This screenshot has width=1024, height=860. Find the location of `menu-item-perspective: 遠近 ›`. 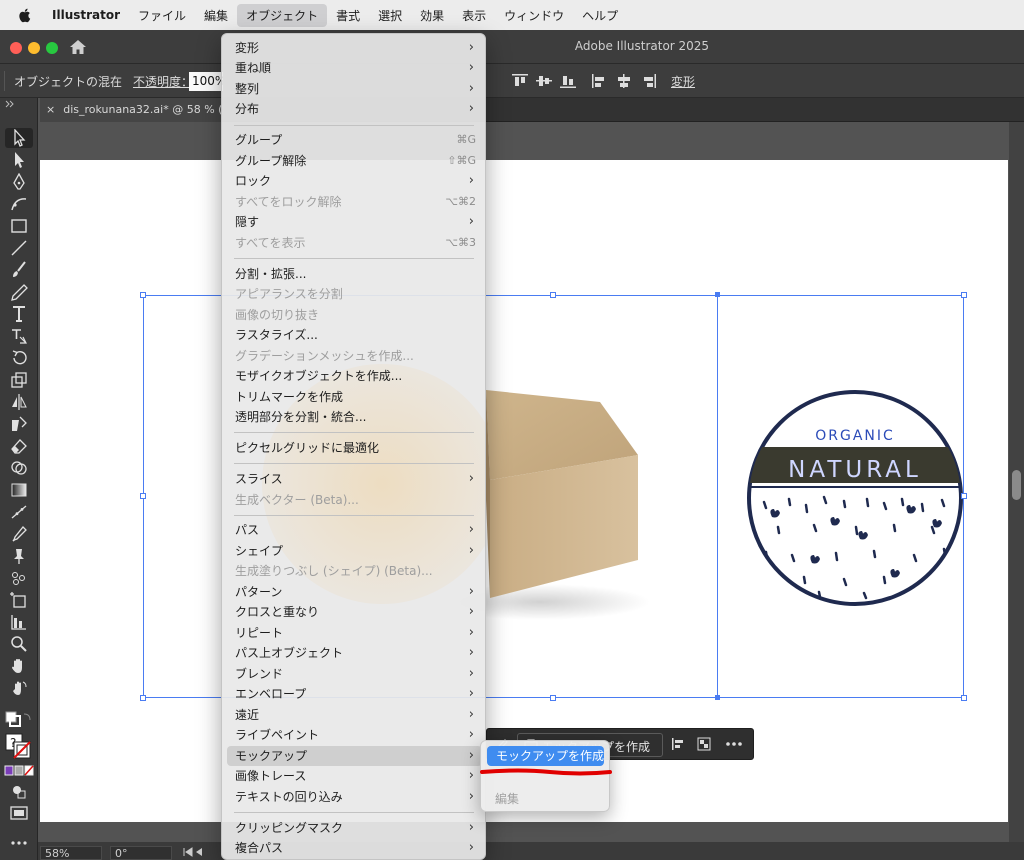

menu-item-perspective: 遠近 › is located at coordinates (354, 715).